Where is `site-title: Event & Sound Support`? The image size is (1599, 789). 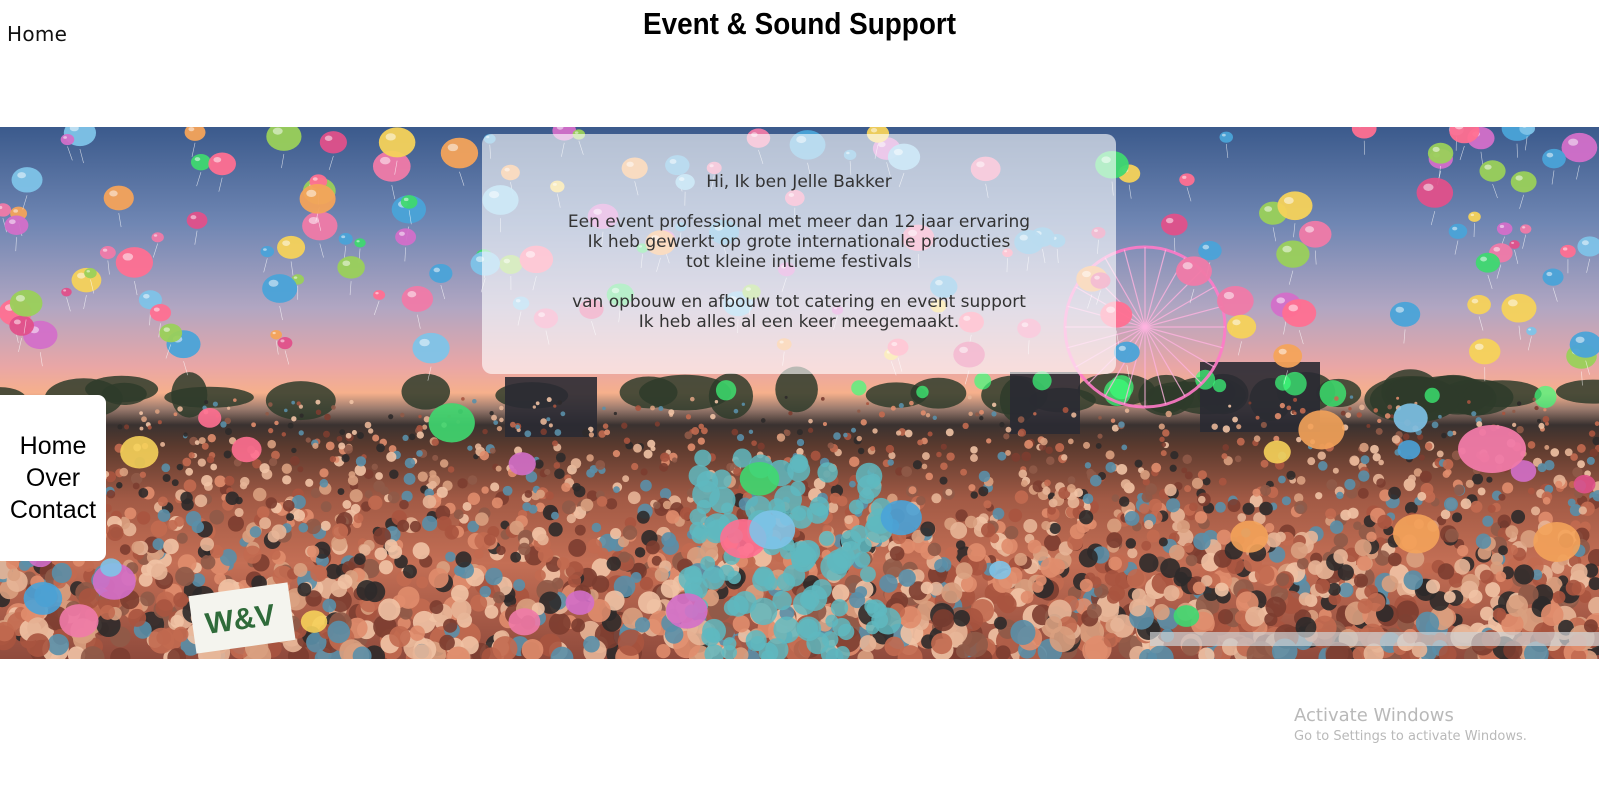 site-title: Event & Sound Support is located at coordinates (799, 23).